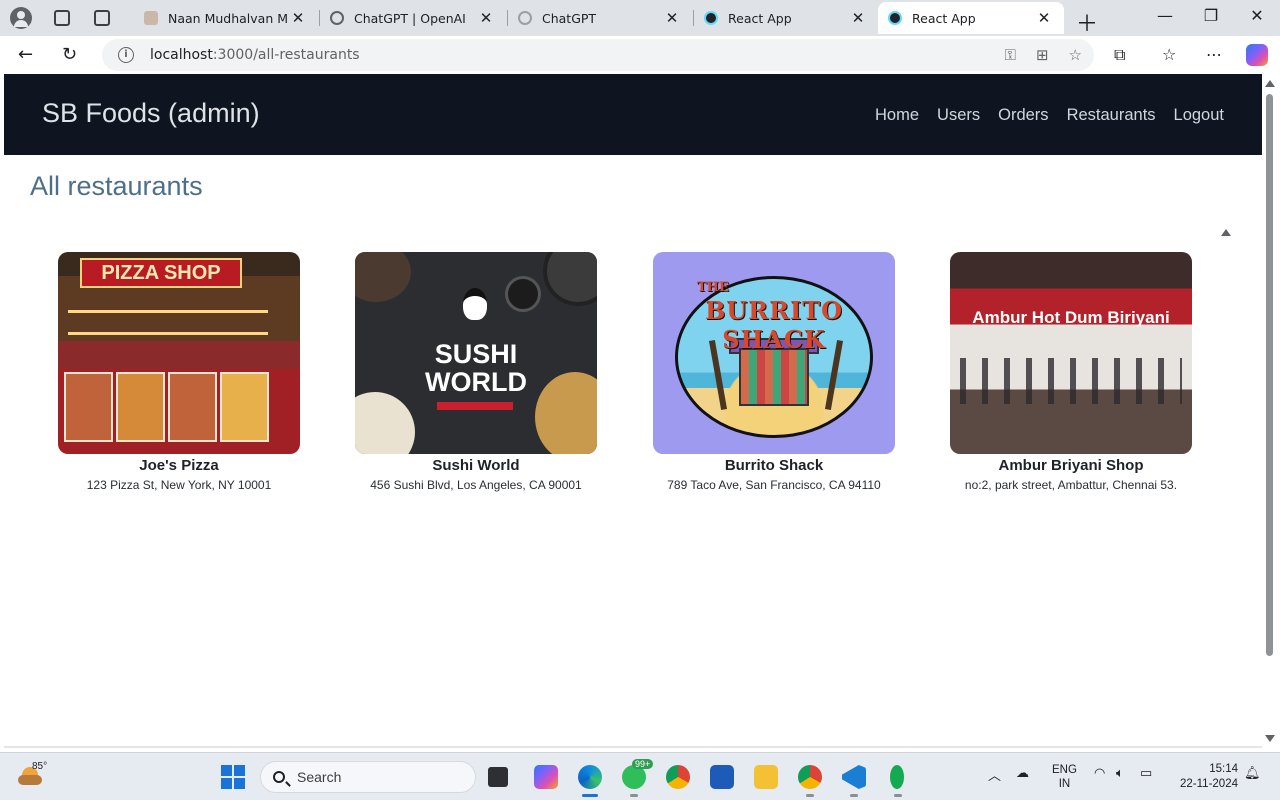  I want to click on restaurant-address: 456 Sushi Blvd, Los Angeles, CA 90001, so click(476, 485).